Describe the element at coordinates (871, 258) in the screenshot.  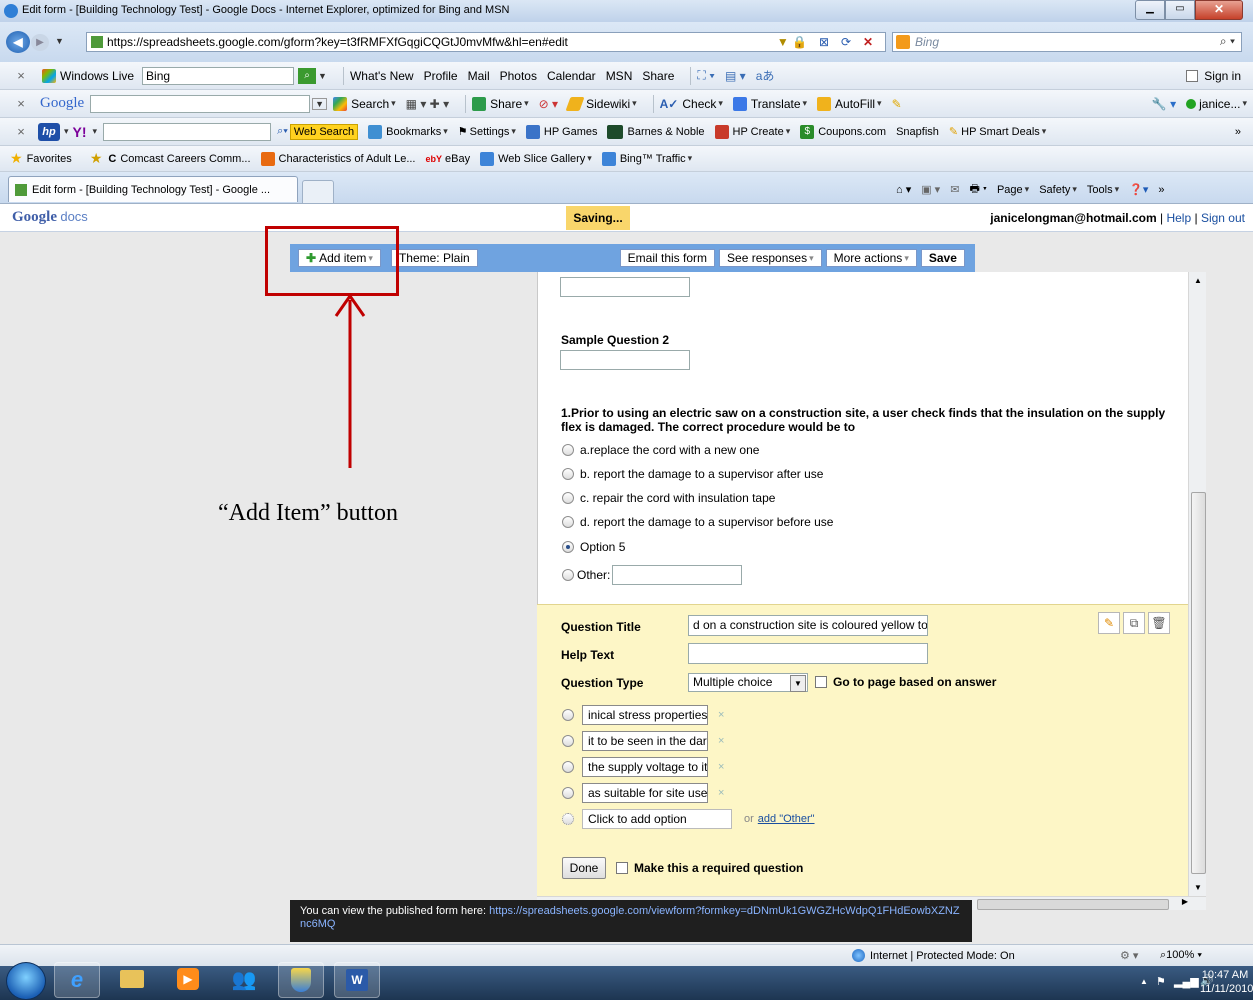
I see `more-actions-button: More actions ▾` at that location.